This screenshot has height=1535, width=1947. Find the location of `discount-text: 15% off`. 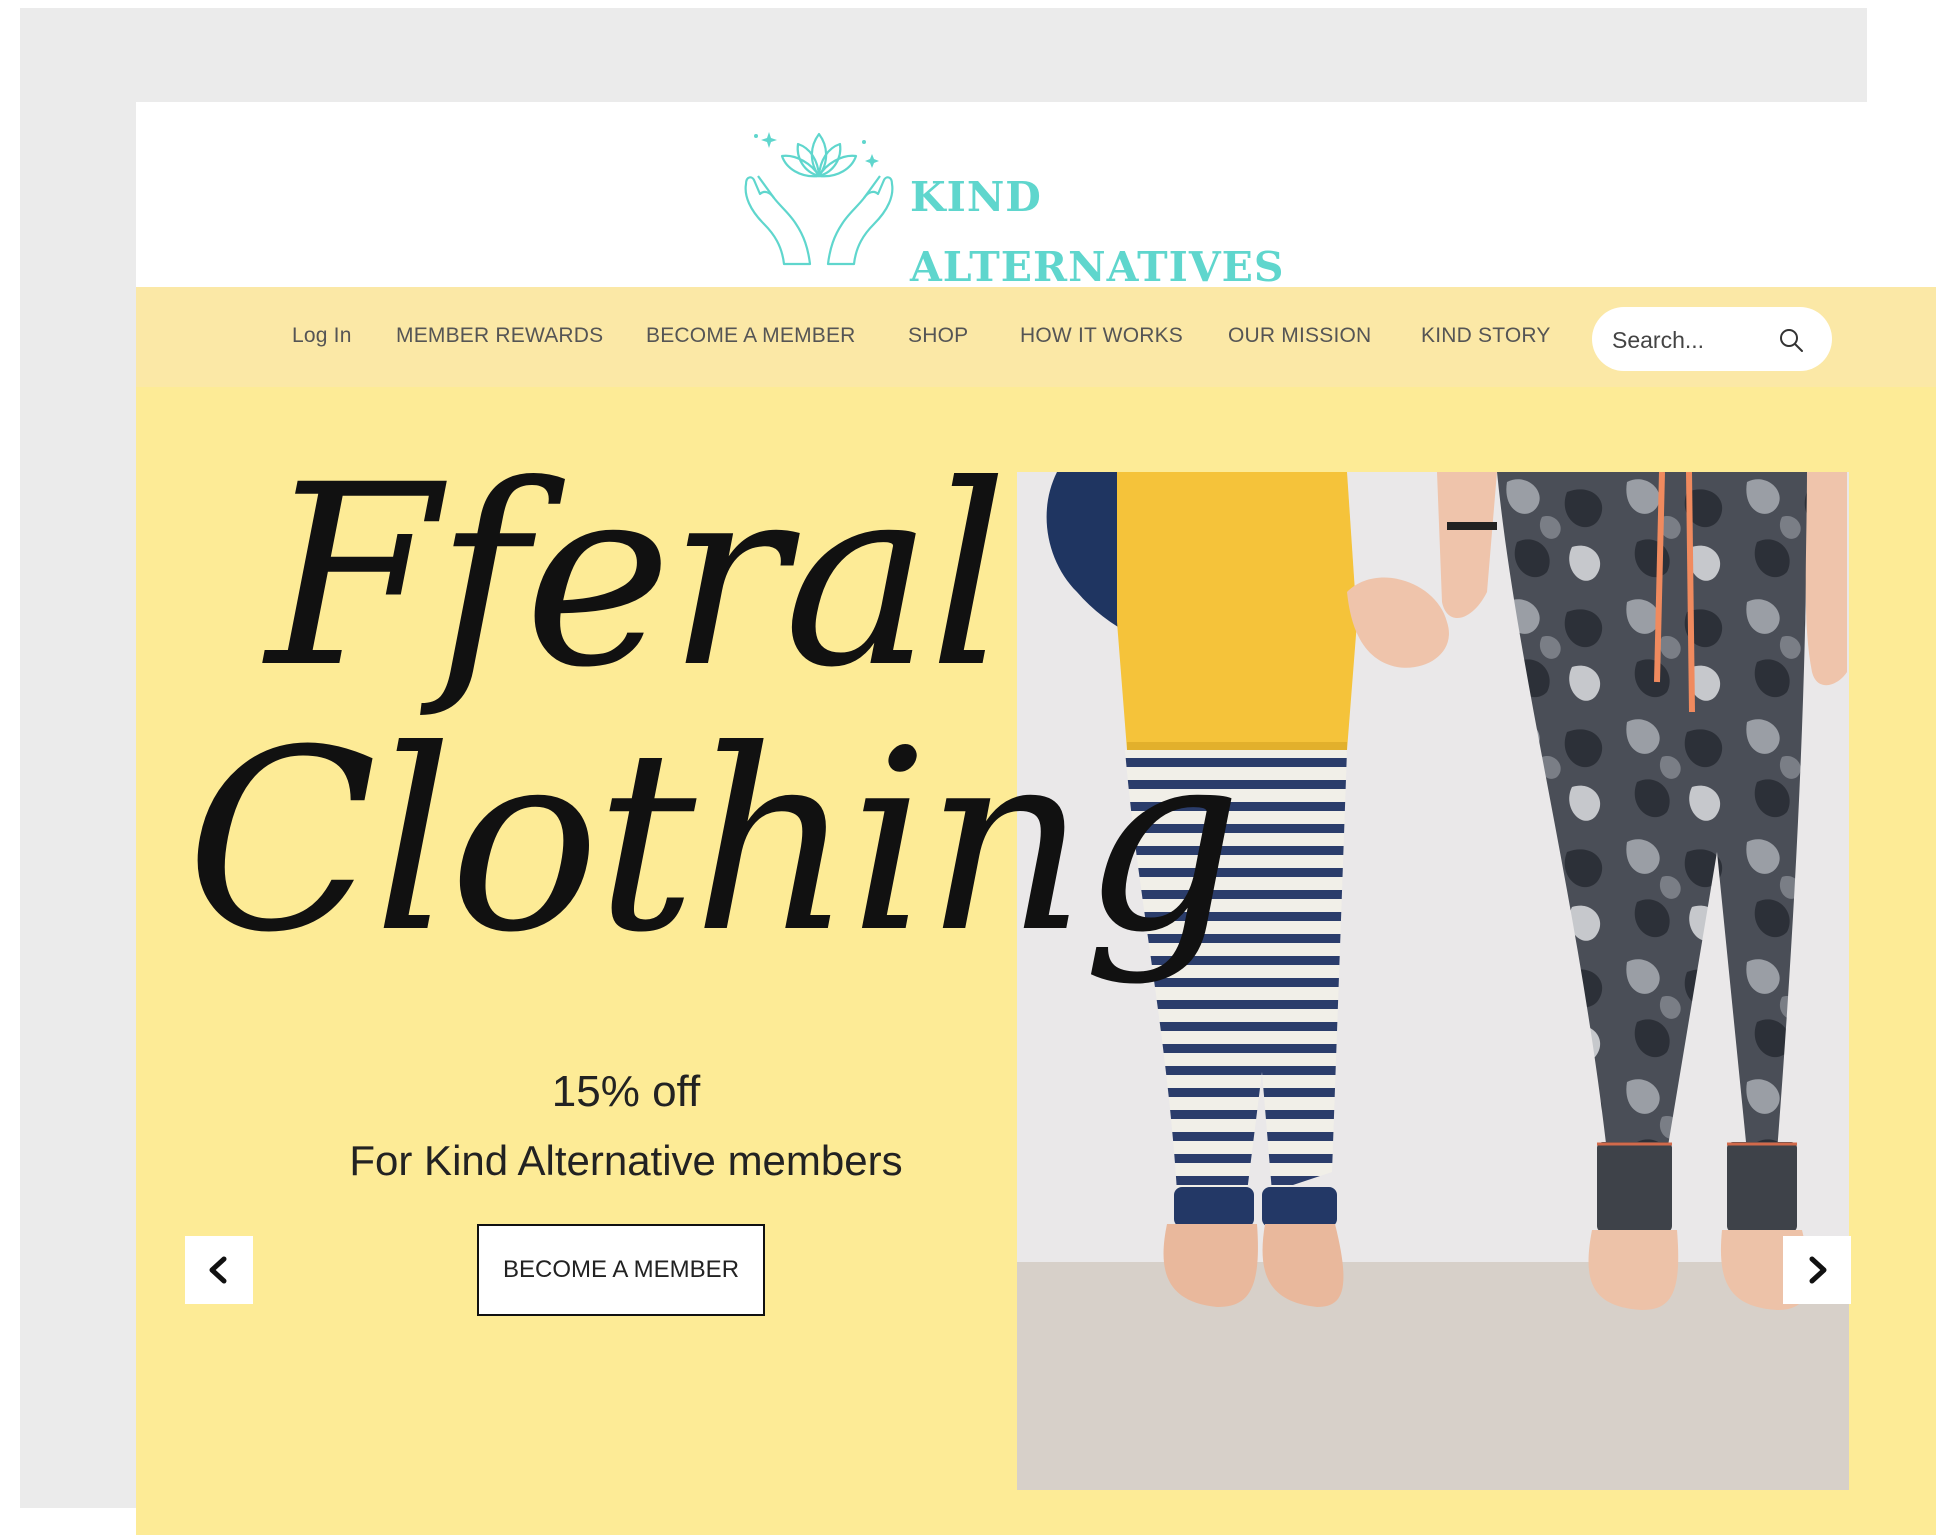

discount-text: 15% off is located at coordinates (626, 1091).